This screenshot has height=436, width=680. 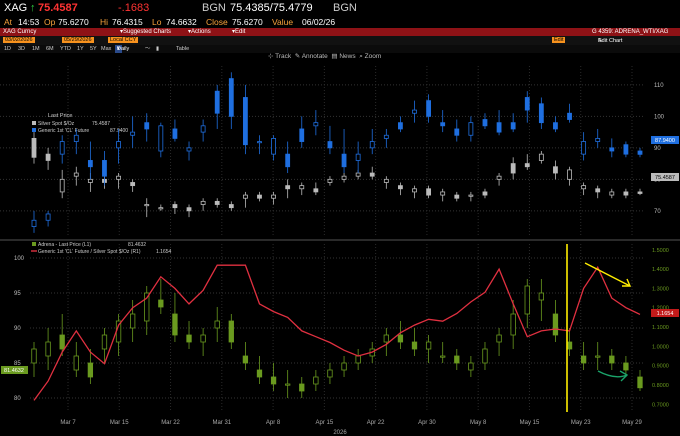 What do you see at coordinates (134, 8) in the screenshot?
I see `change: -.1683` at bounding box center [134, 8].